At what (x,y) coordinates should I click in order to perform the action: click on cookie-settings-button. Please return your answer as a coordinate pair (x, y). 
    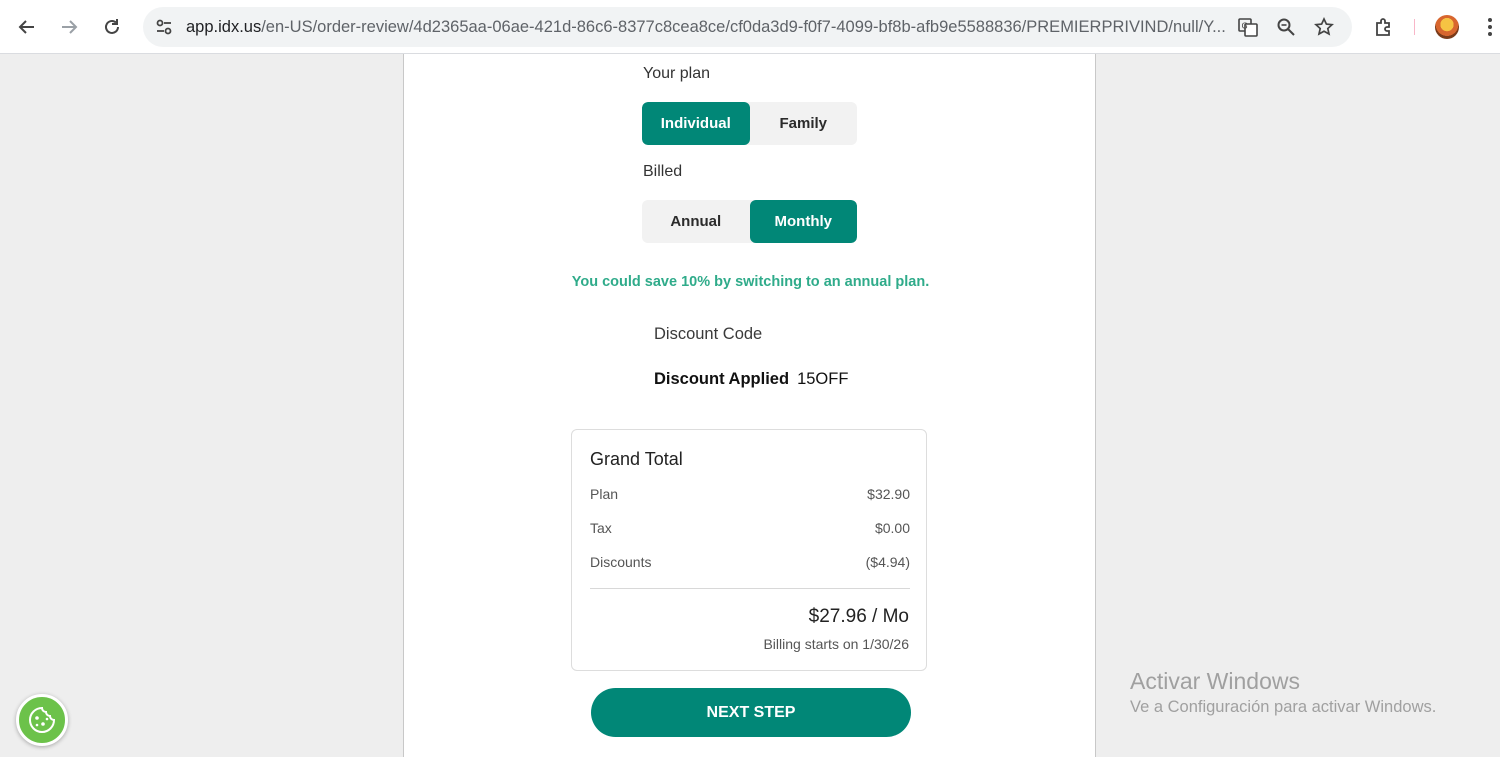
    Looking at the image, I should click on (42, 720).